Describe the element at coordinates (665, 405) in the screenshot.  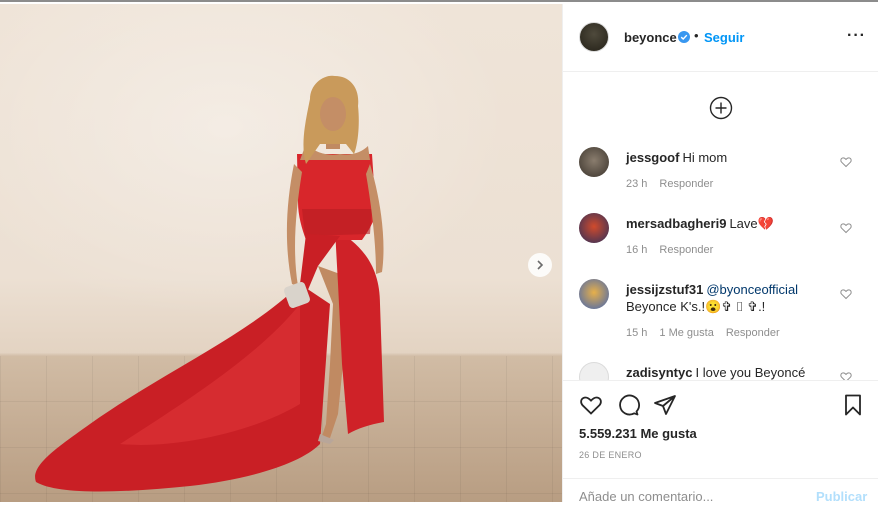
I see `share-paper-plane-icon` at that location.